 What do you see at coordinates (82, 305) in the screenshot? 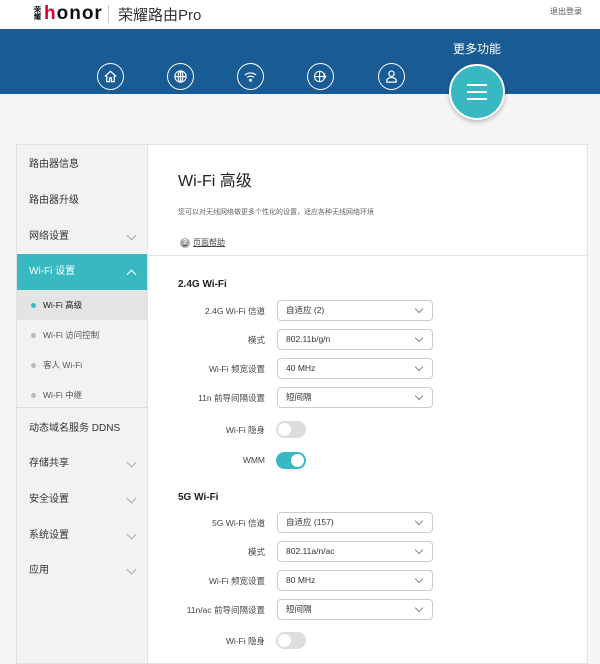
I see `sidebar-subitem-wifi-advanced: Wi-Fi 高级` at bounding box center [82, 305].